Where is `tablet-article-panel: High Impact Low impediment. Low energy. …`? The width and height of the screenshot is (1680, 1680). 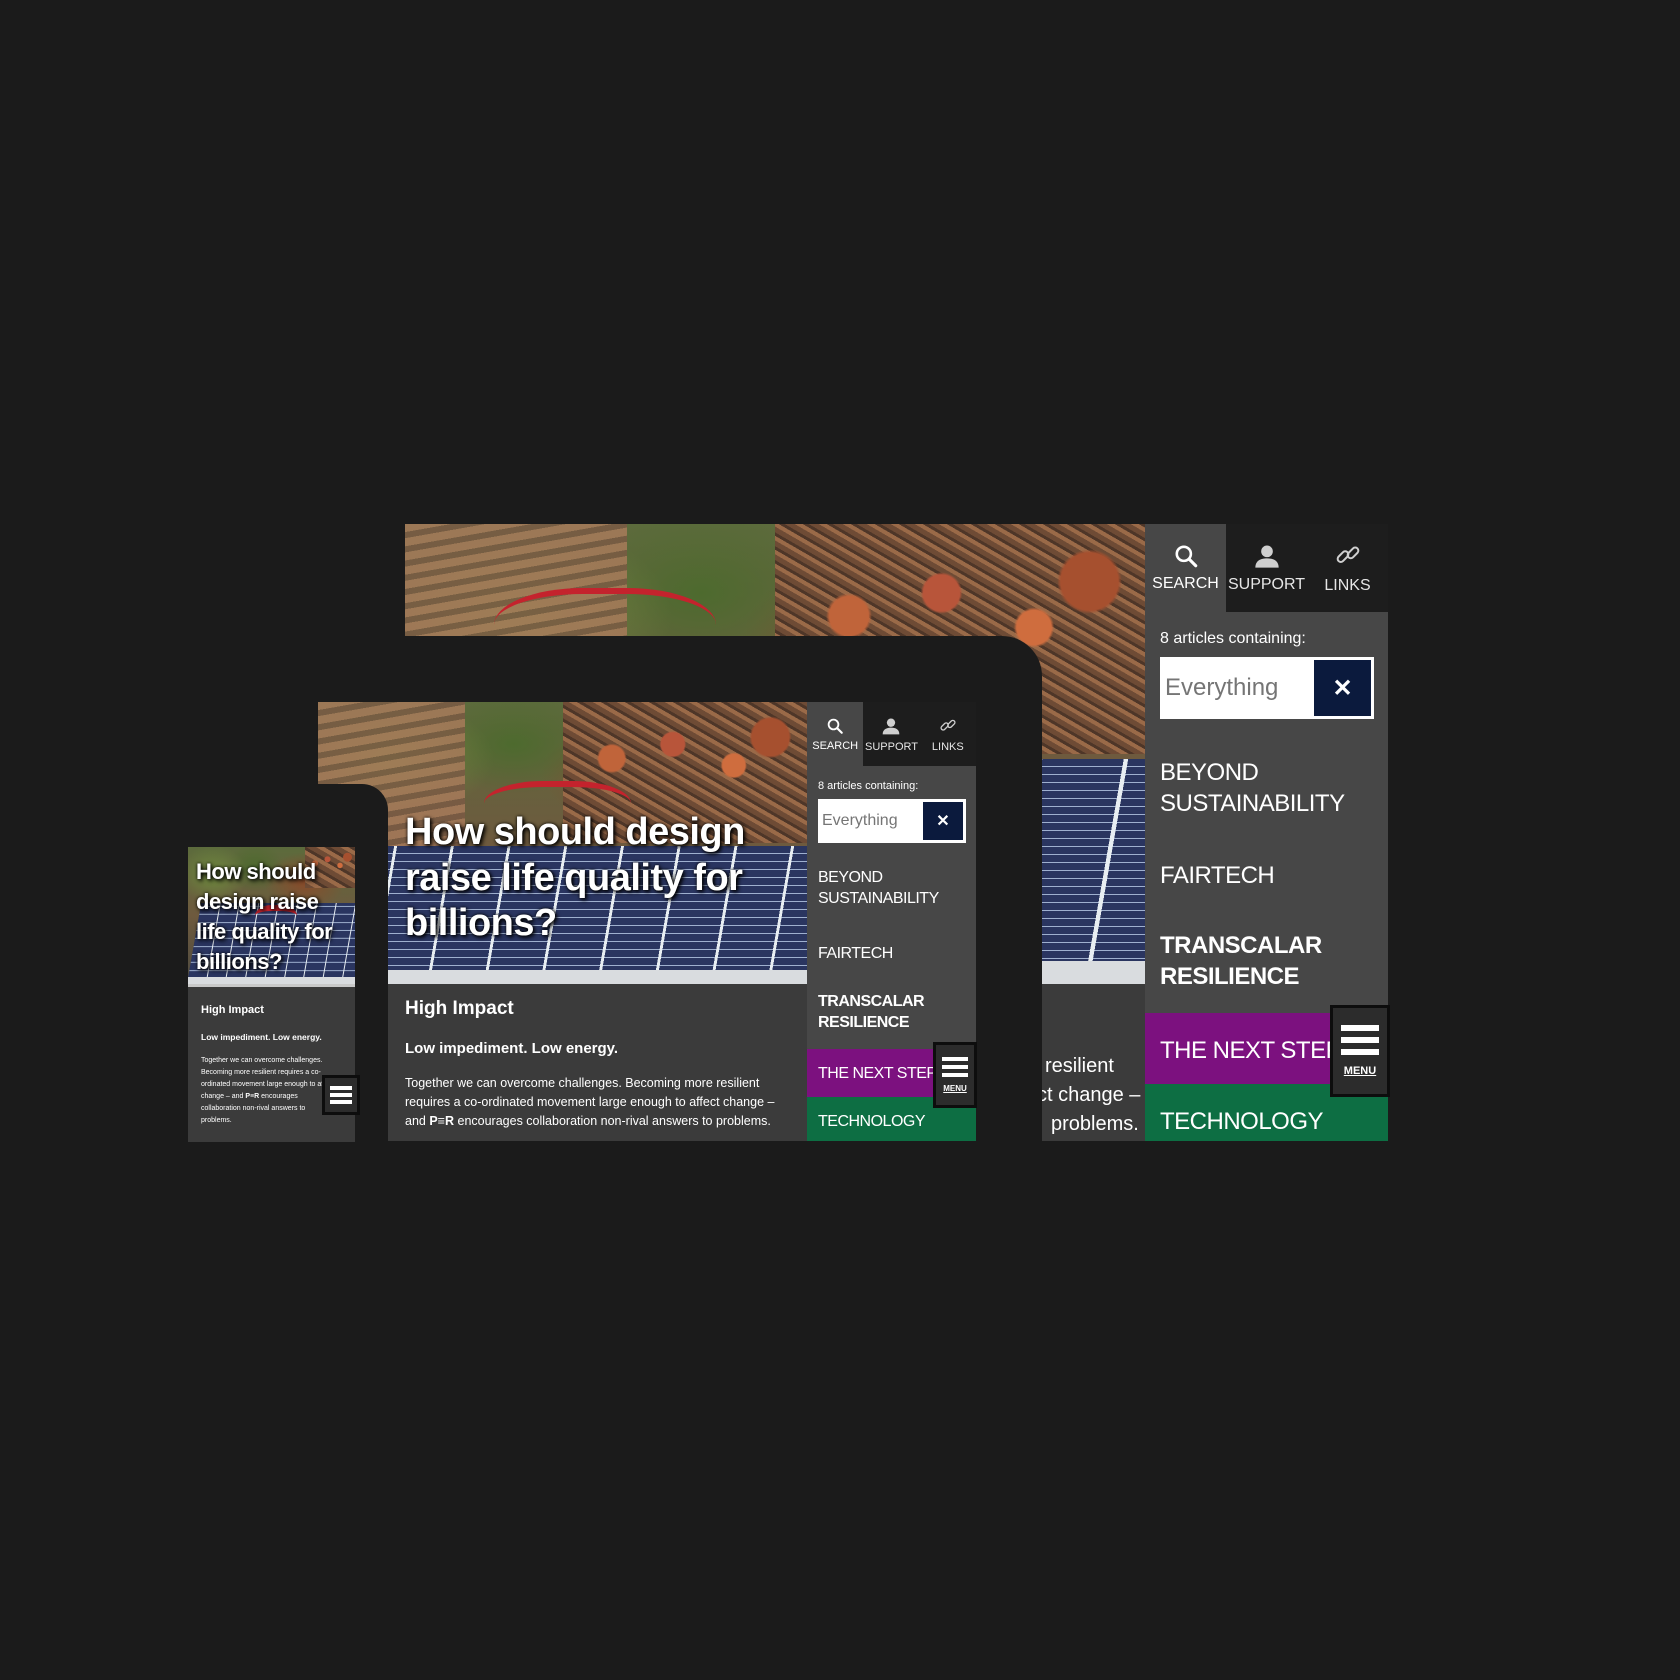 tablet-article-panel: High Impact Low impediment. Low energy. … is located at coordinates (596, 1062).